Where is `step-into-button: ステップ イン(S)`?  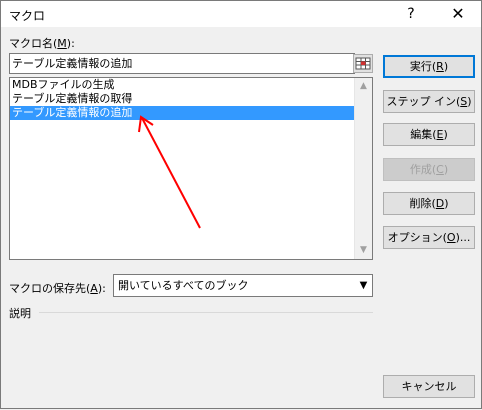 step-into-button: ステップ イン(S) is located at coordinates (429, 101).